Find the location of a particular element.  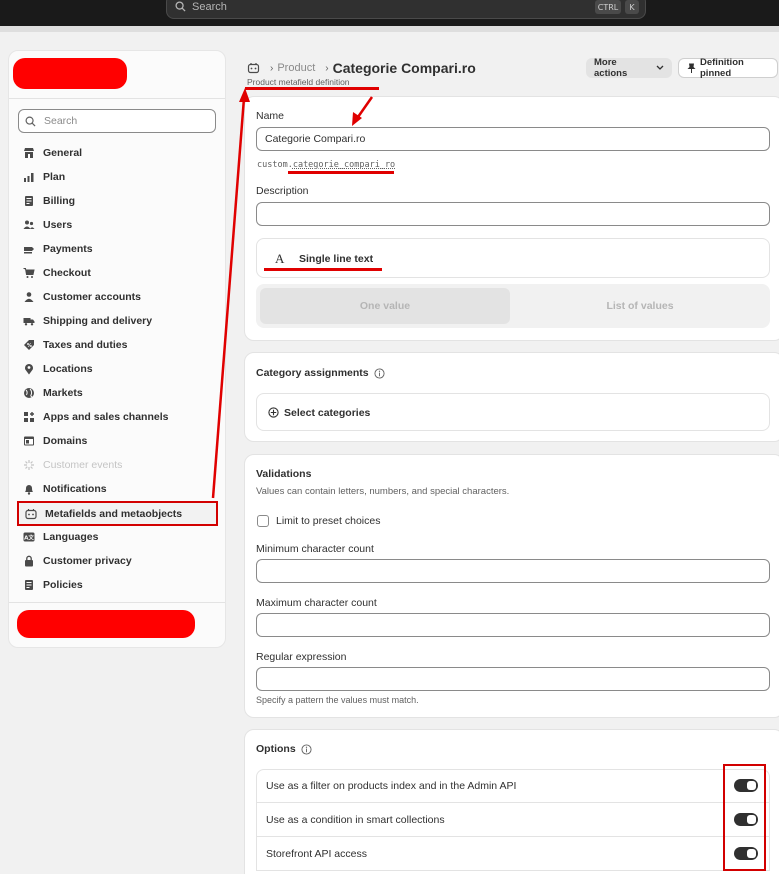

sidebar-item-customer-events: Customer events is located at coordinates (119, 465).